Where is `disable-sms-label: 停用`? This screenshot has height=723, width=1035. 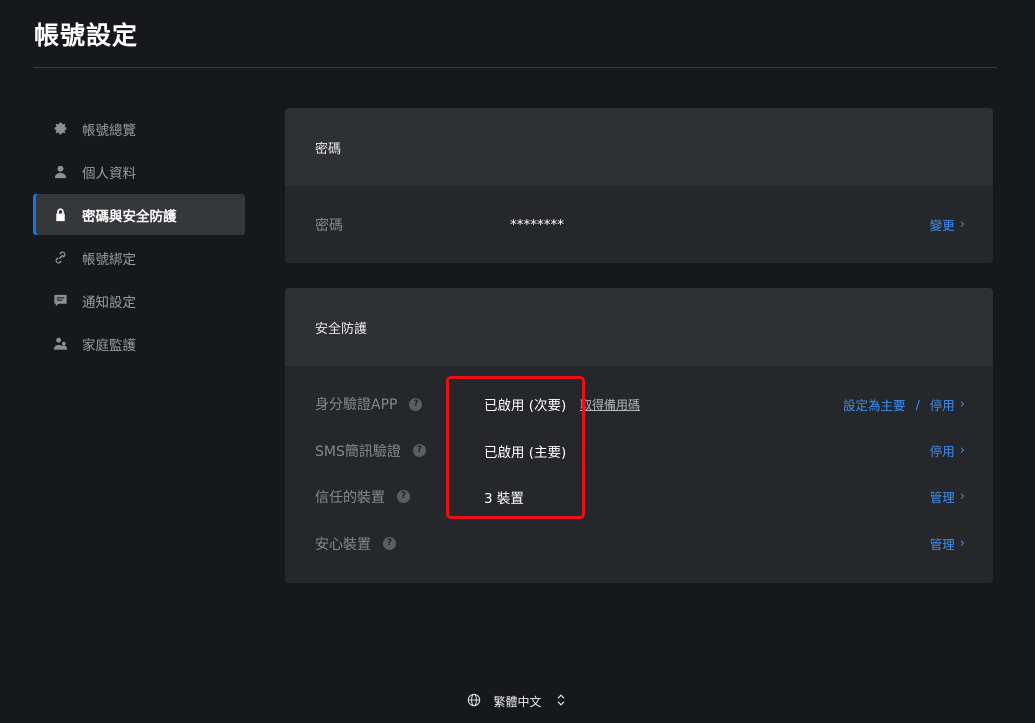
disable-sms-label: 停用 is located at coordinates (942, 451).